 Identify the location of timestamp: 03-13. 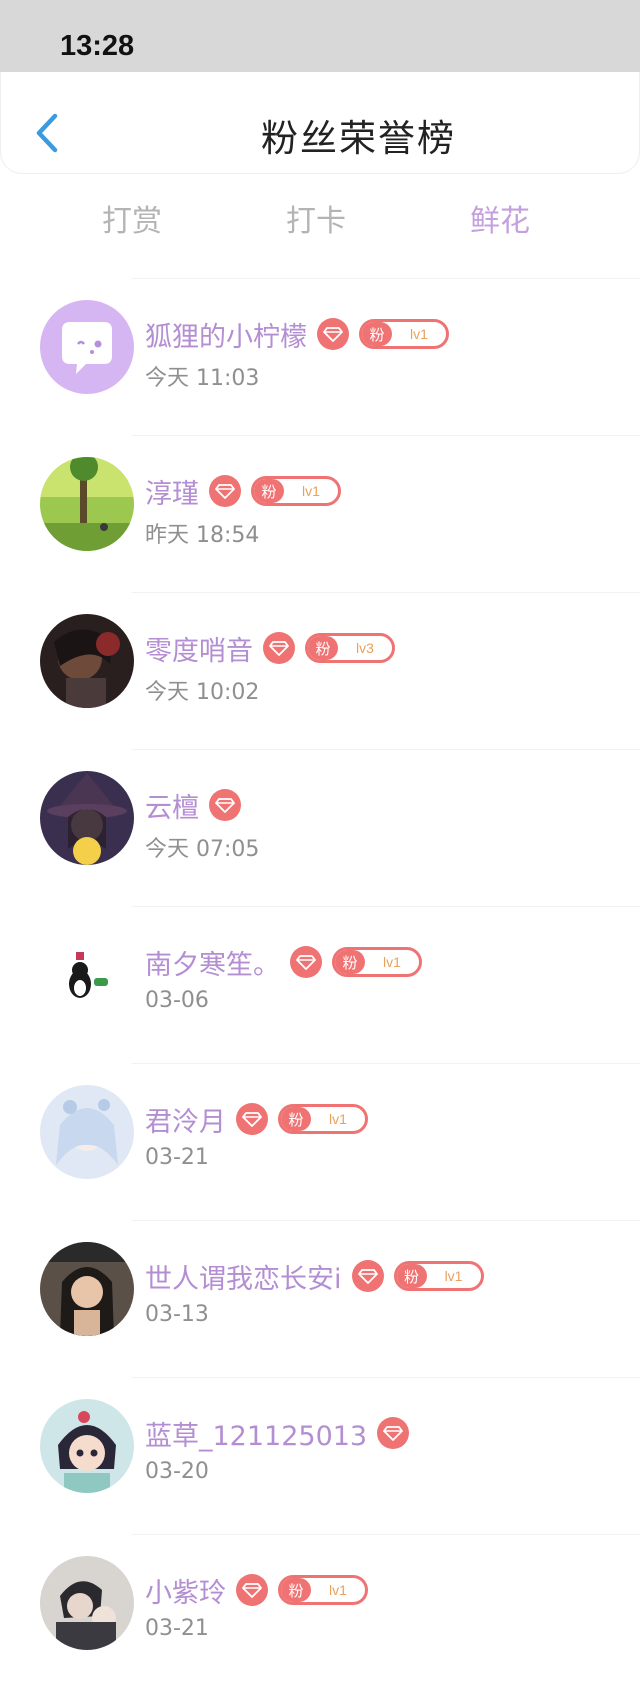
(177, 1314).